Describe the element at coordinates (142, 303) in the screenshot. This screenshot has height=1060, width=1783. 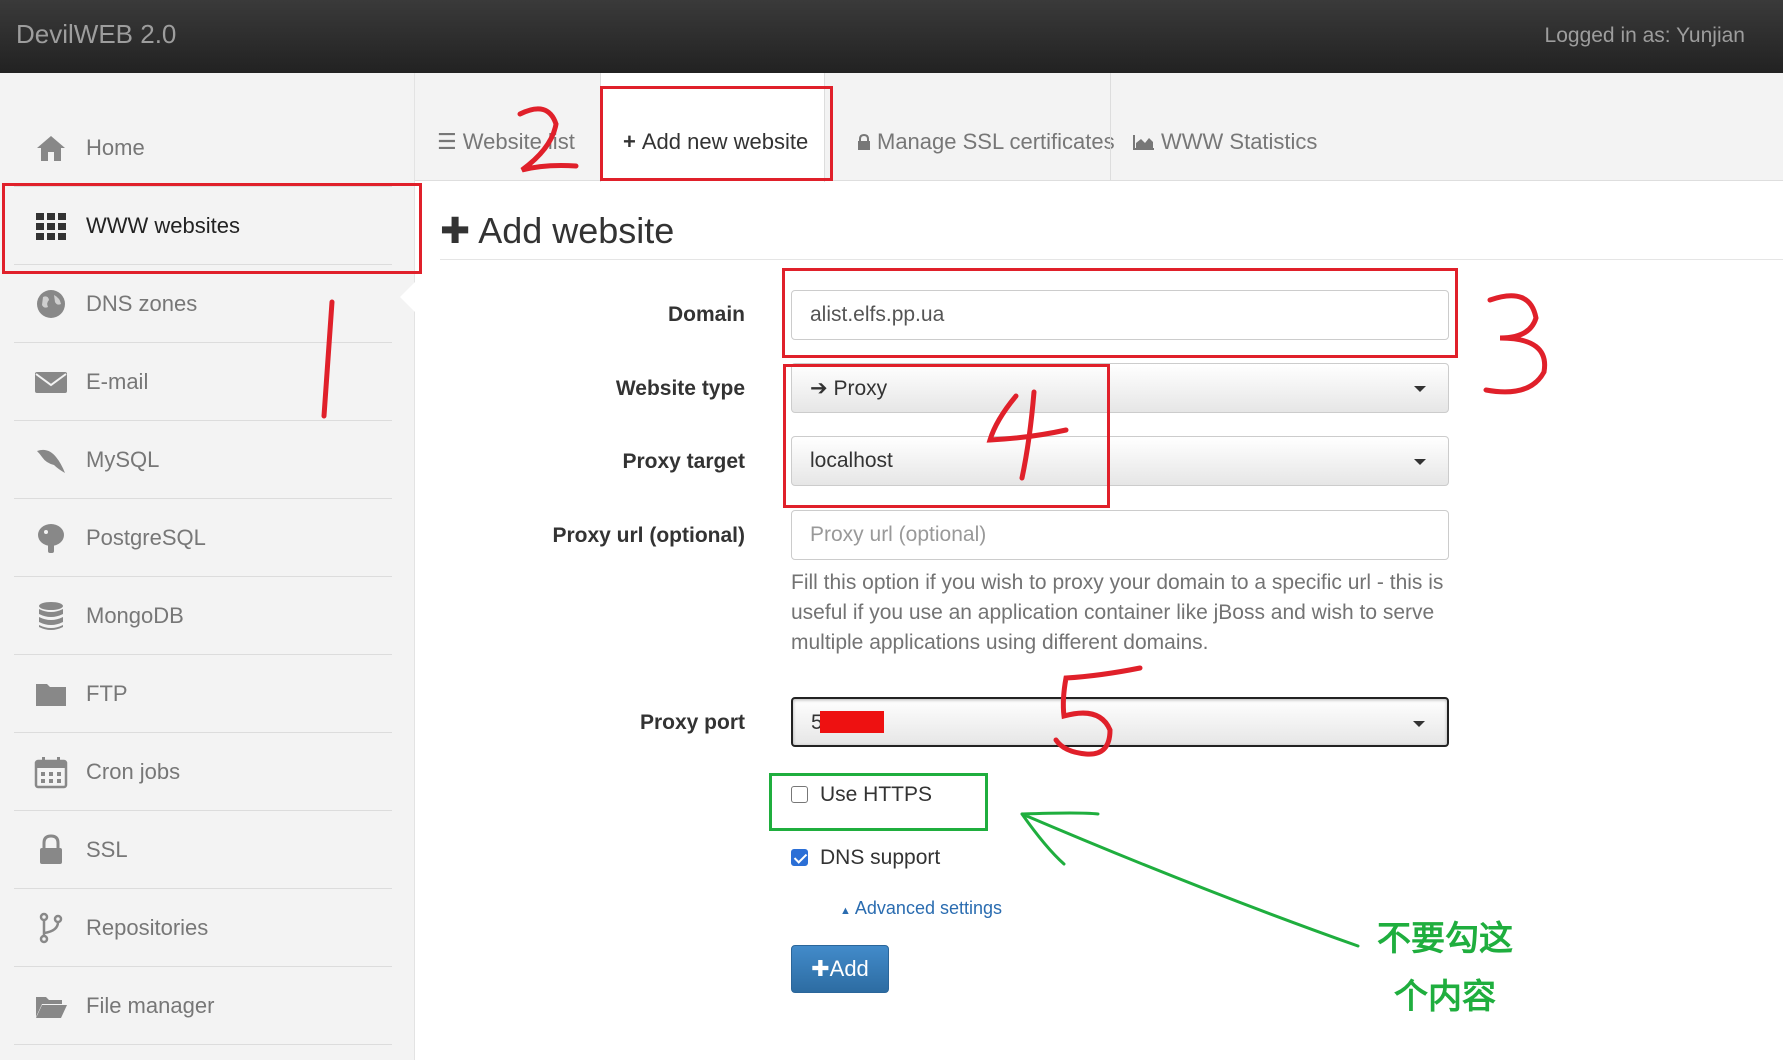
I see `sidebar-item-label: DNS zones` at that location.